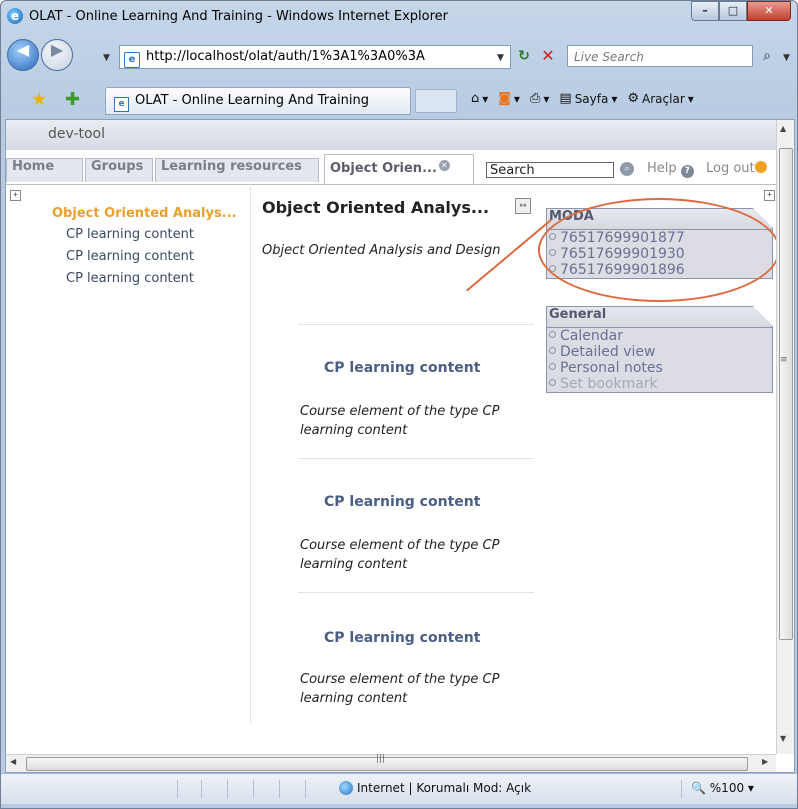 The height and width of the screenshot is (809, 798). I want to click on page-icon: e, so click(132, 60).